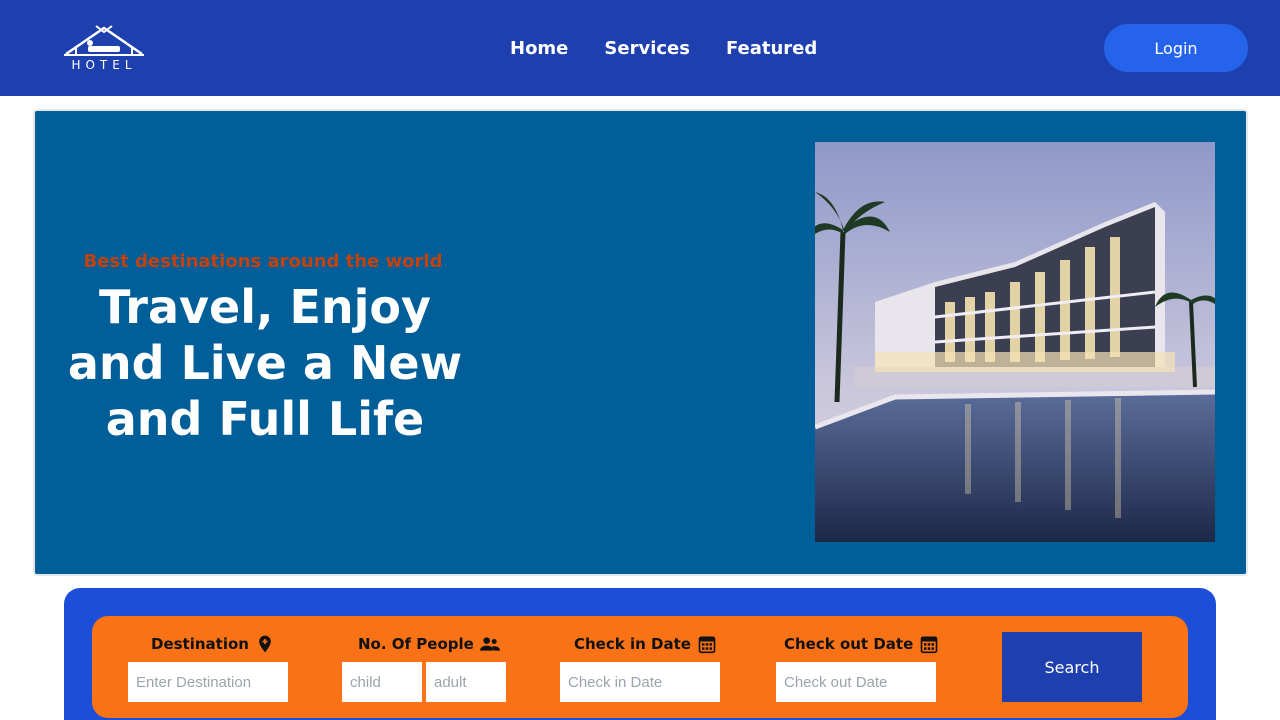 The height and width of the screenshot is (720, 1280). I want to click on main-nav: Home Services Featured, so click(663, 48).